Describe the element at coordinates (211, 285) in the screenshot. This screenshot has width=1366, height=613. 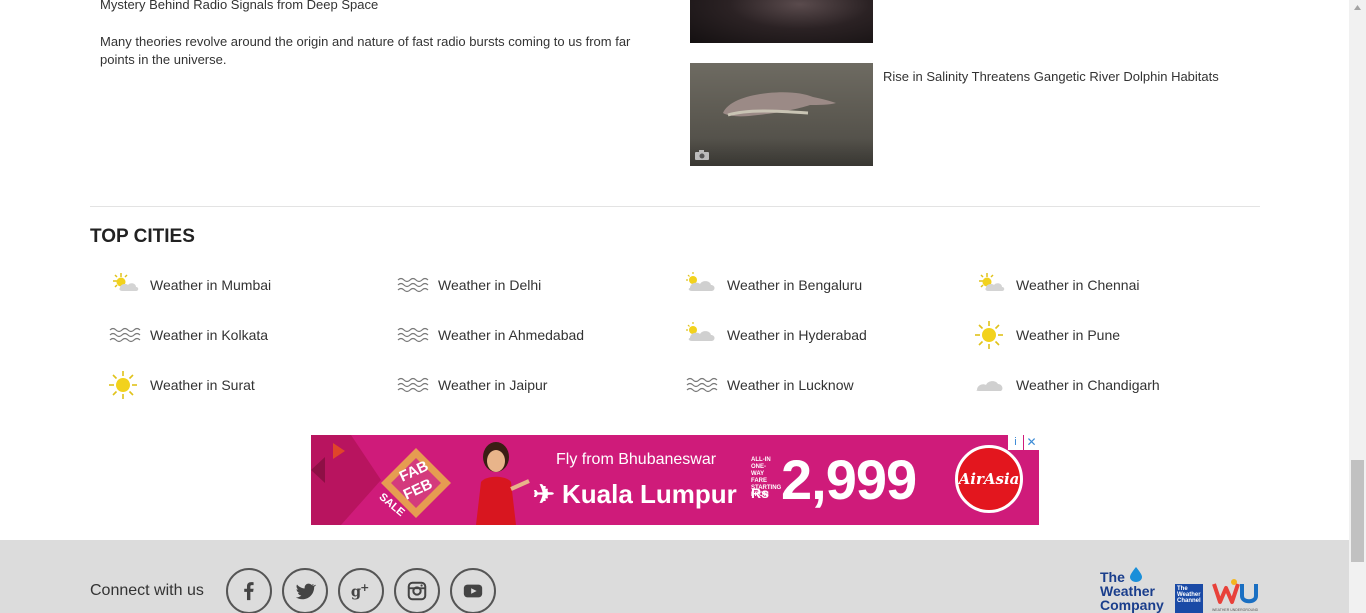
I see `city-label: Weather in Mumbai` at that location.